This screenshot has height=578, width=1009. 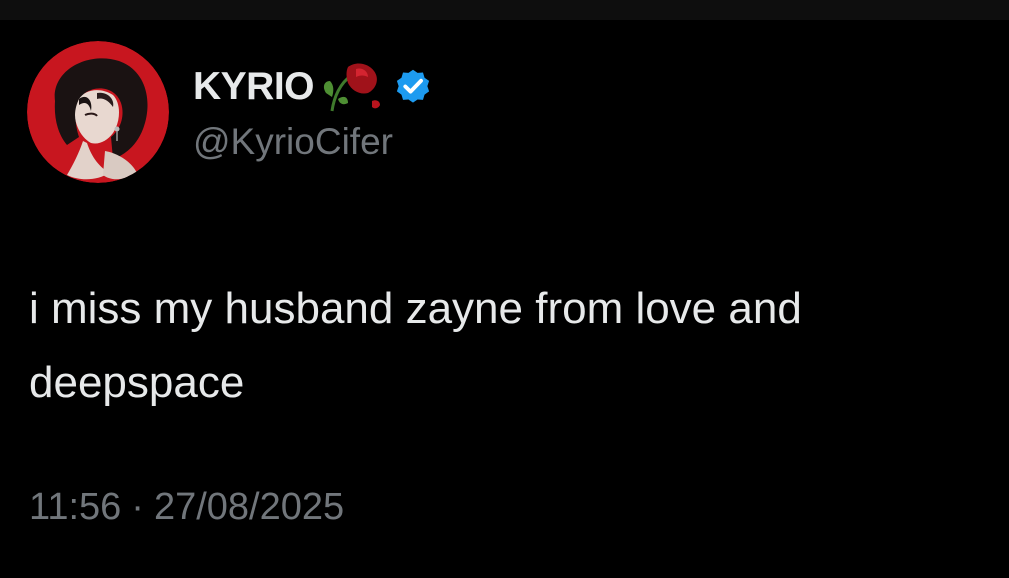 I want to click on avatar, so click(x=98, y=112).